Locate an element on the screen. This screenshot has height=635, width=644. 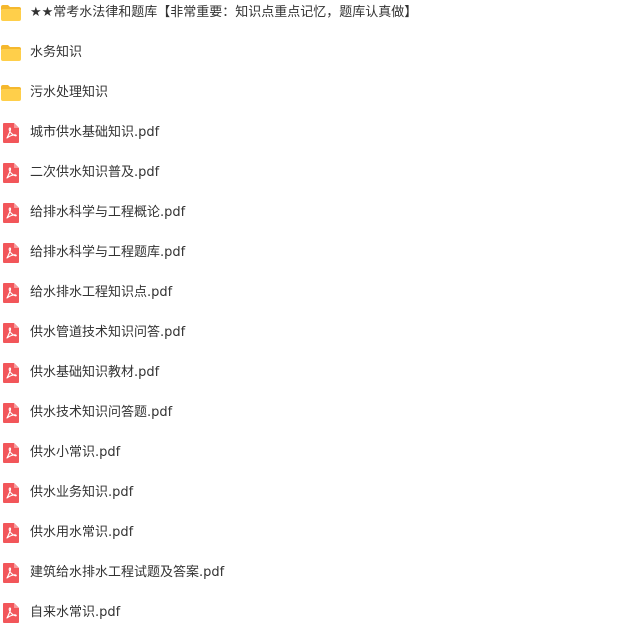
file-row: 二次供水知识普及.pdf is located at coordinates (322, 173).